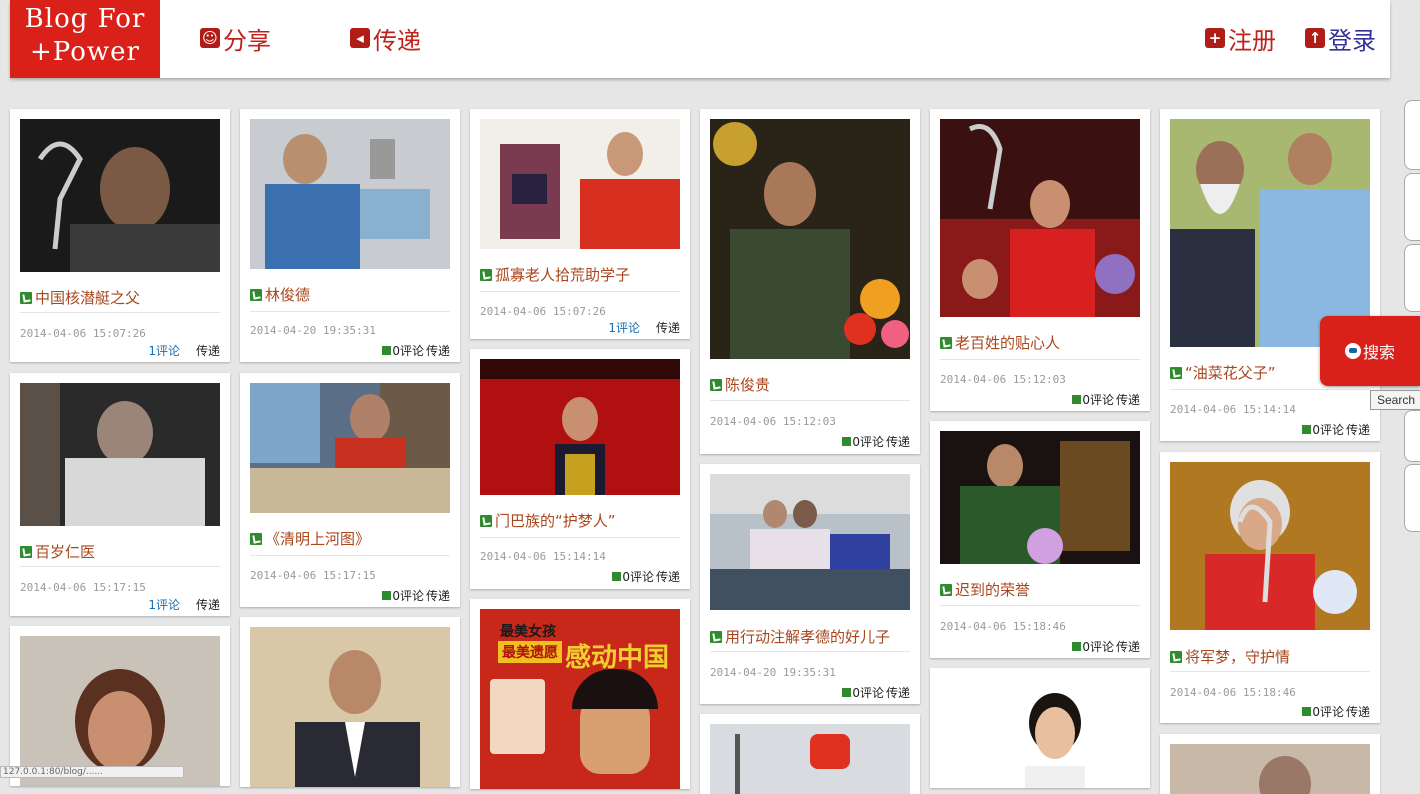  What do you see at coordinates (740, 384) in the screenshot?
I see `post-title: 陈俊贵` at bounding box center [740, 384].